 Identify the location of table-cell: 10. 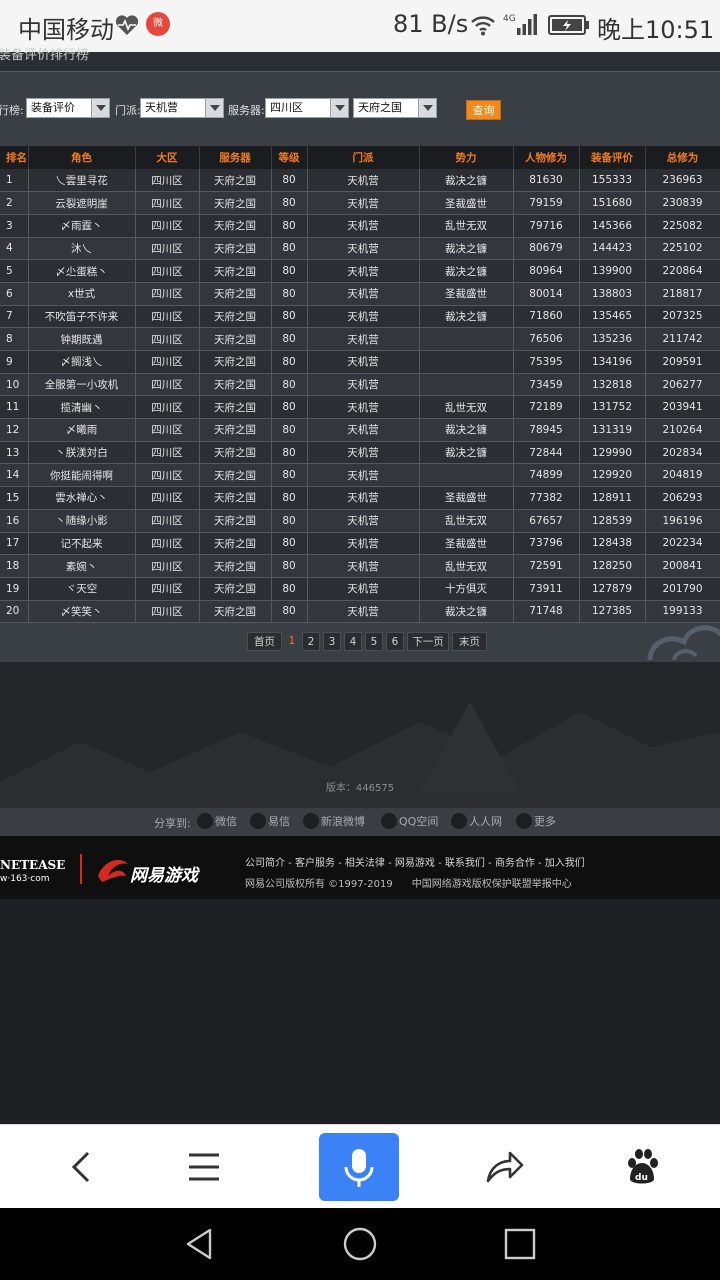
(14, 385).